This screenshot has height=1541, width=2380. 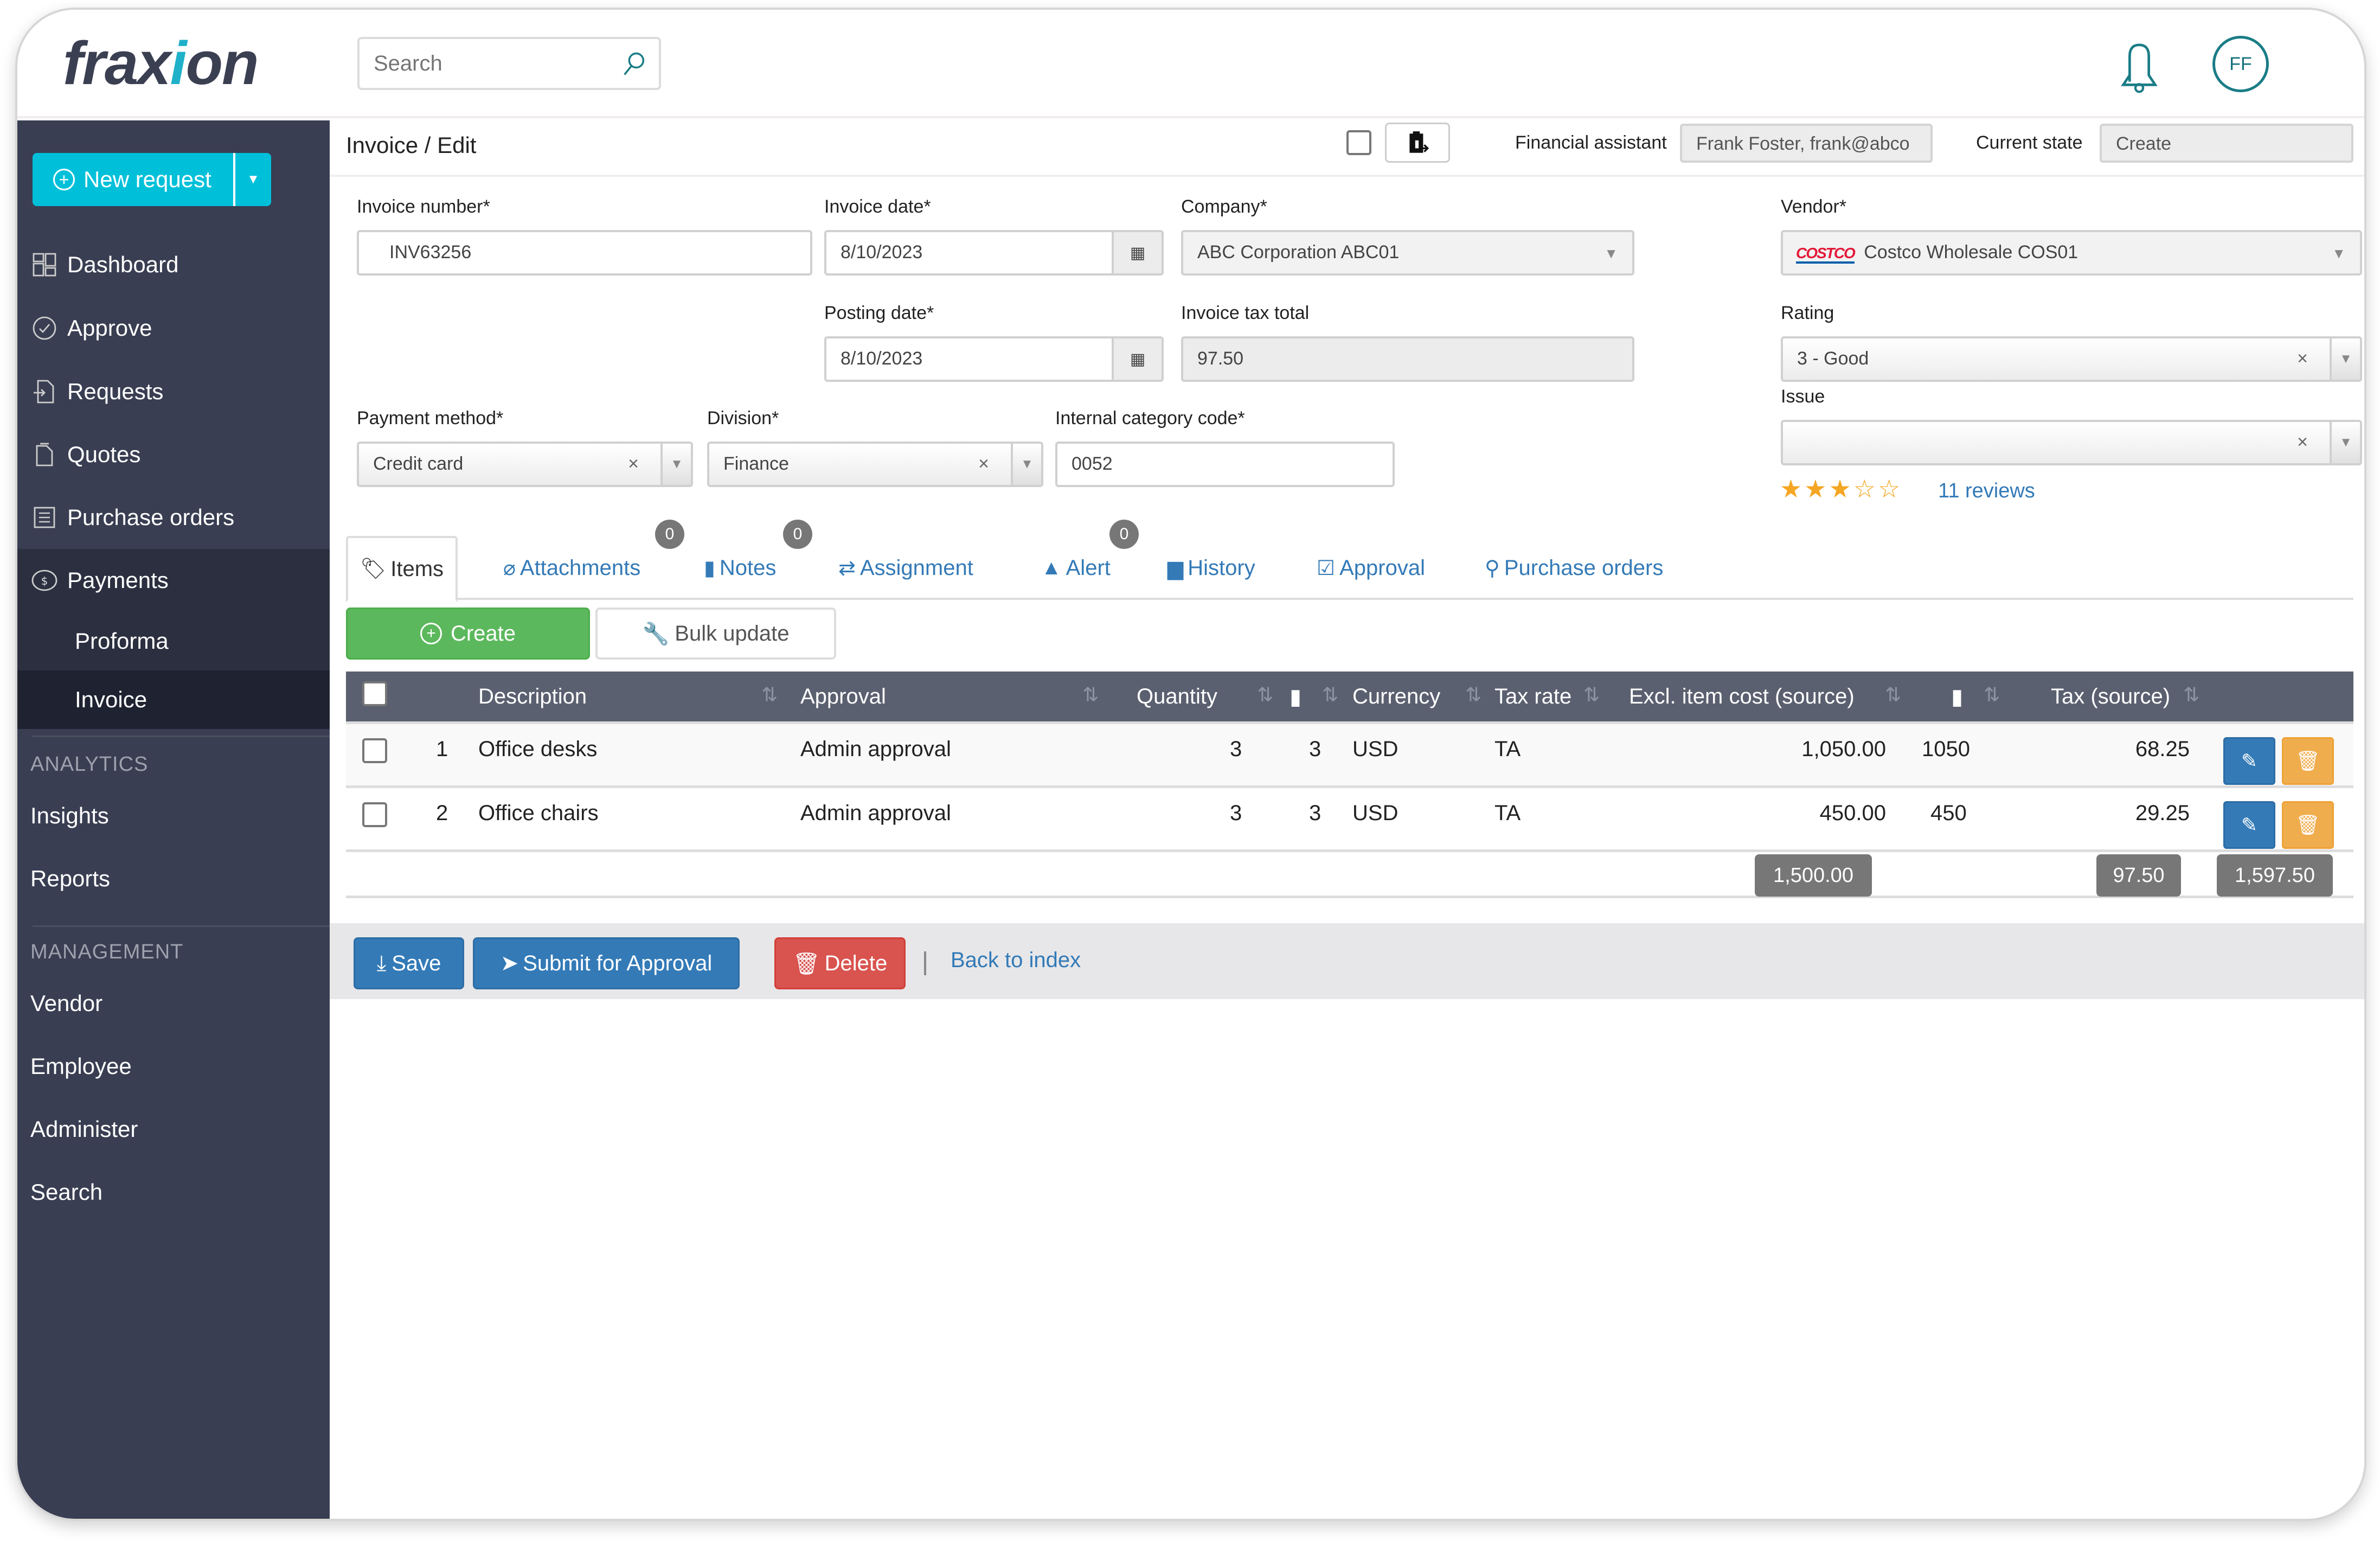 What do you see at coordinates (44, 265) in the screenshot?
I see `dashboard-icon` at bounding box center [44, 265].